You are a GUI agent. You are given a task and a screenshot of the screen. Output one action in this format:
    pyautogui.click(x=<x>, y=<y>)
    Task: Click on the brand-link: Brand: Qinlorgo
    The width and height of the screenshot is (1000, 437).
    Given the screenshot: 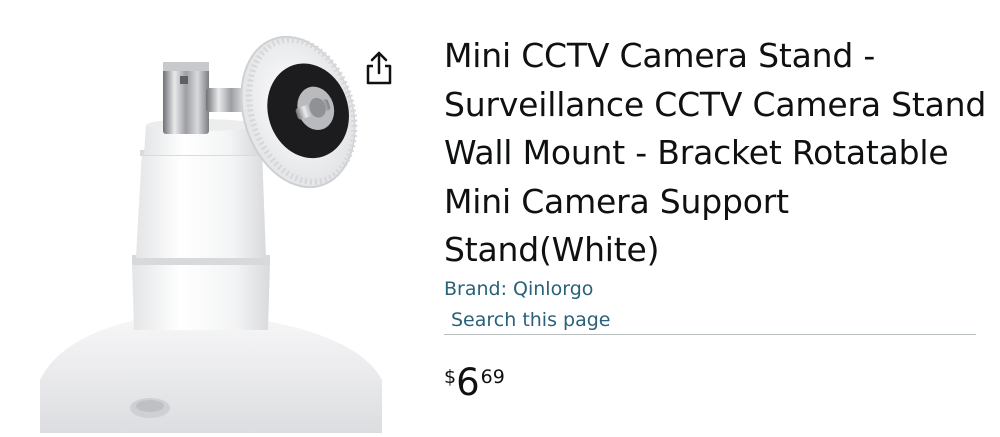 What is the action you would take?
    pyautogui.click(x=518, y=289)
    